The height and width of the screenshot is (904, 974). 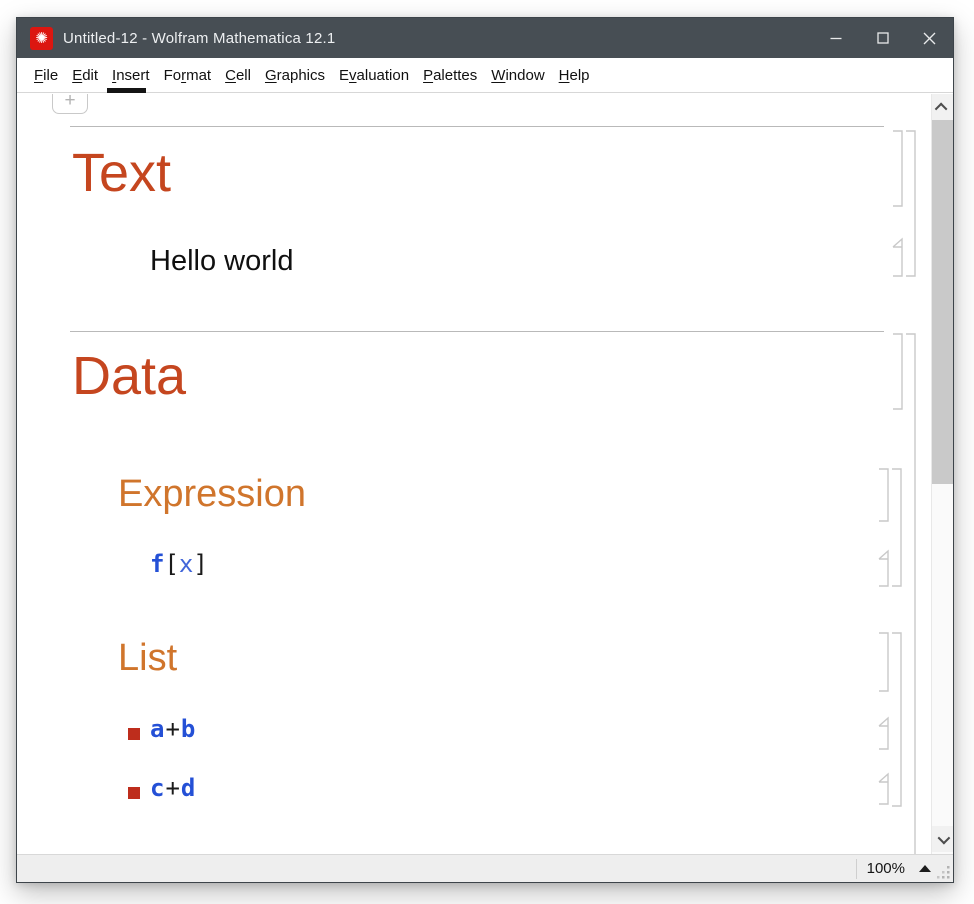 I want to click on mathematica-logo-icon: ✺, so click(x=41, y=38).